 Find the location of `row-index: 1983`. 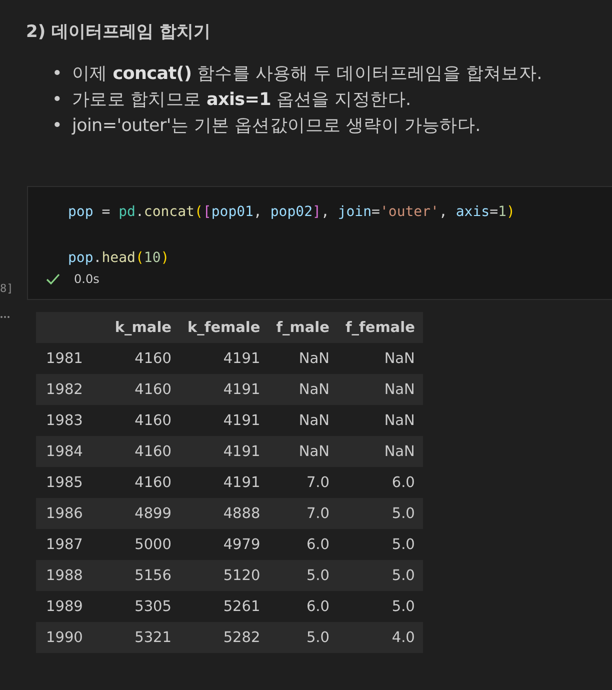

row-index: 1983 is located at coordinates (68, 420).